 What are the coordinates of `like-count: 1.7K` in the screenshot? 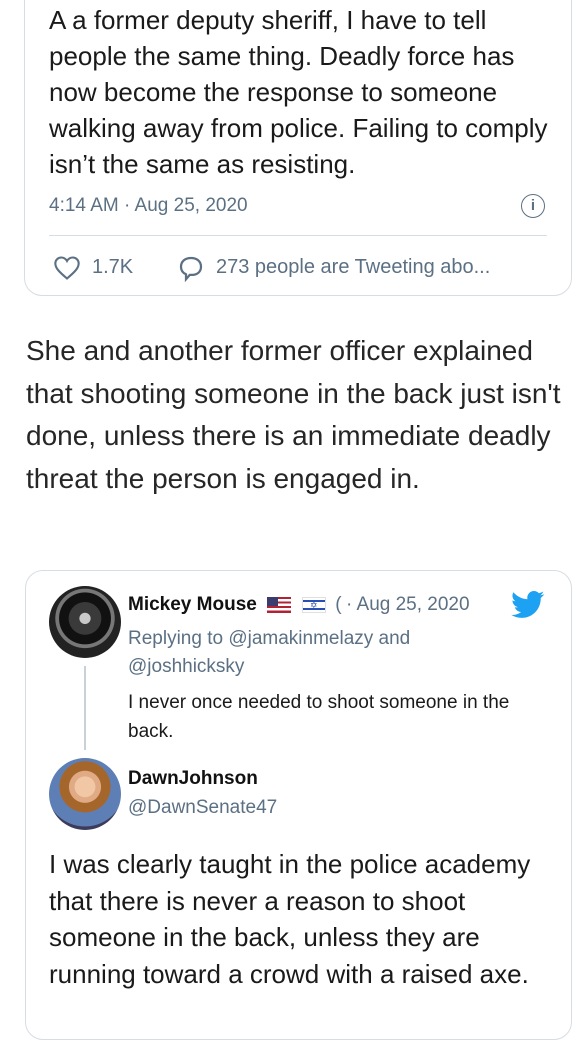 It's located at (112, 267).